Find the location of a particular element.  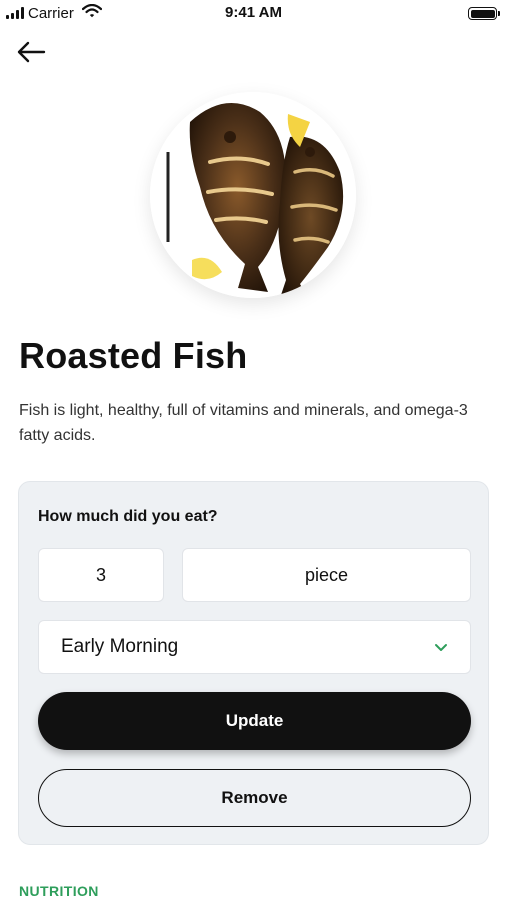

chevron-down-icon is located at coordinates (441, 647).